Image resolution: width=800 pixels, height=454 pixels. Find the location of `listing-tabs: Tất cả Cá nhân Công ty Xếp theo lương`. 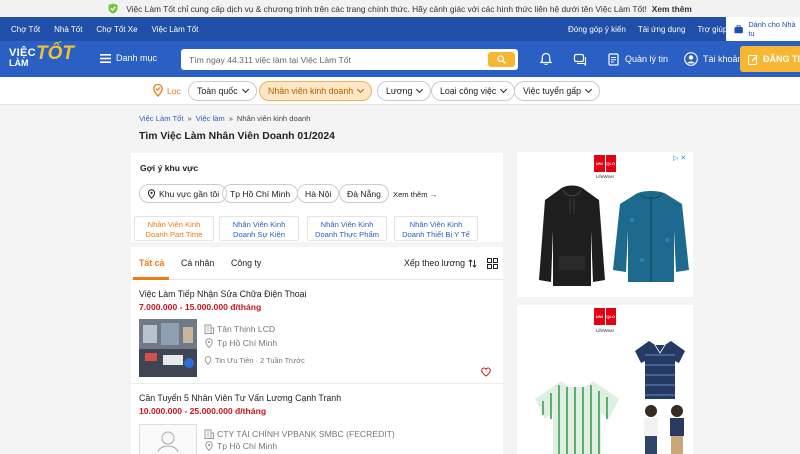

listing-tabs: Tất cả Cá nhân Công ty Xếp theo lương is located at coordinates (317, 263).